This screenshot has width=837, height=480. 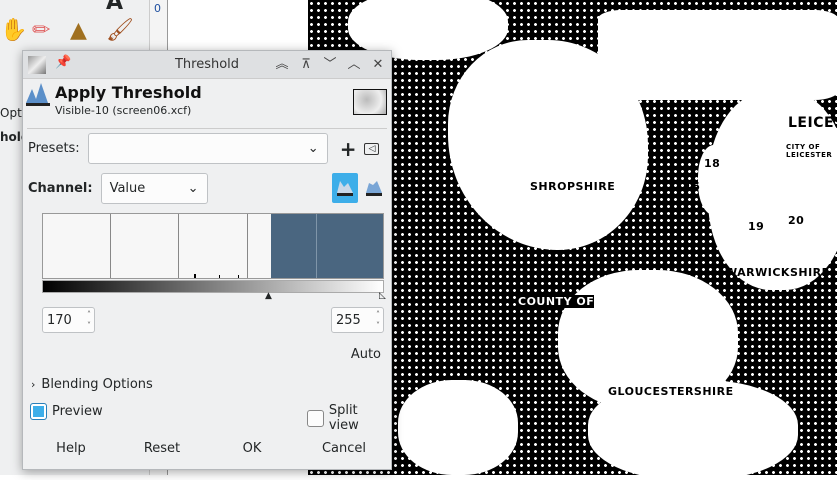 I want to click on checkbox-unchecked-icon, so click(x=315, y=418).